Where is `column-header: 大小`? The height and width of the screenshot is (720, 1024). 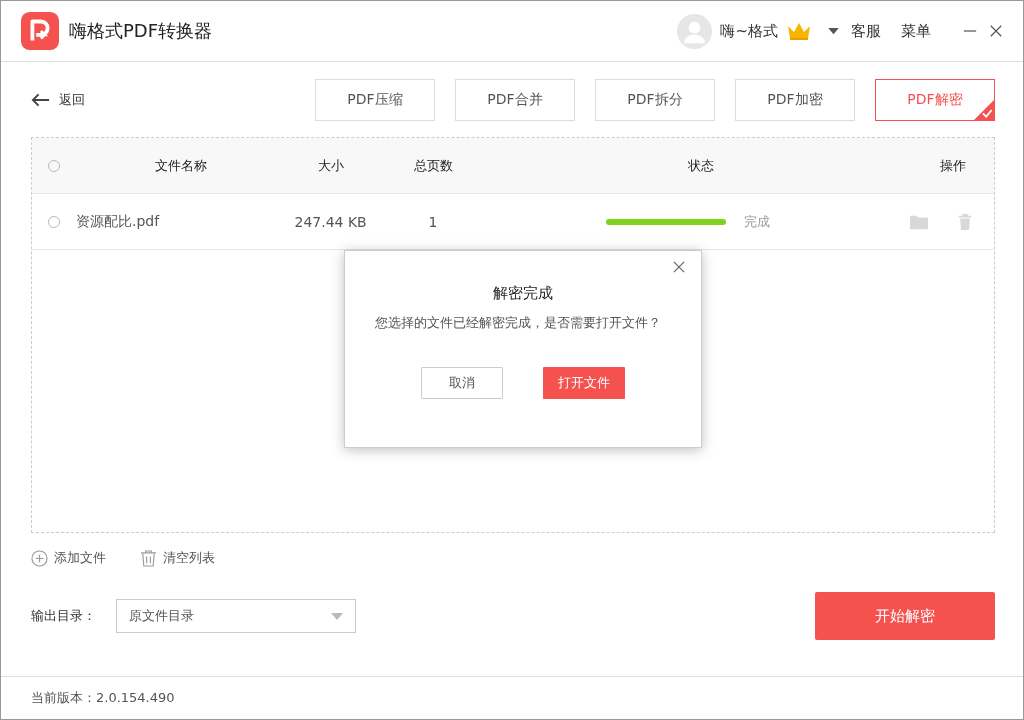
column-header: 大小 is located at coordinates (331, 165).